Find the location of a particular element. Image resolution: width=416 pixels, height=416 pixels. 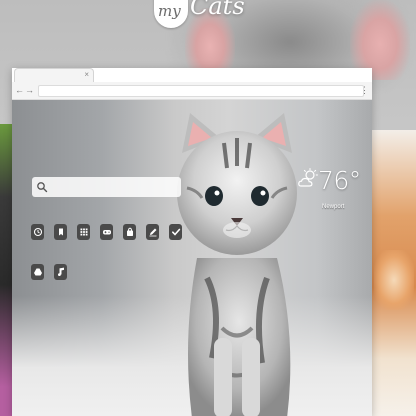

my-cats-logo: my Cats is located at coordinates (210, 18).